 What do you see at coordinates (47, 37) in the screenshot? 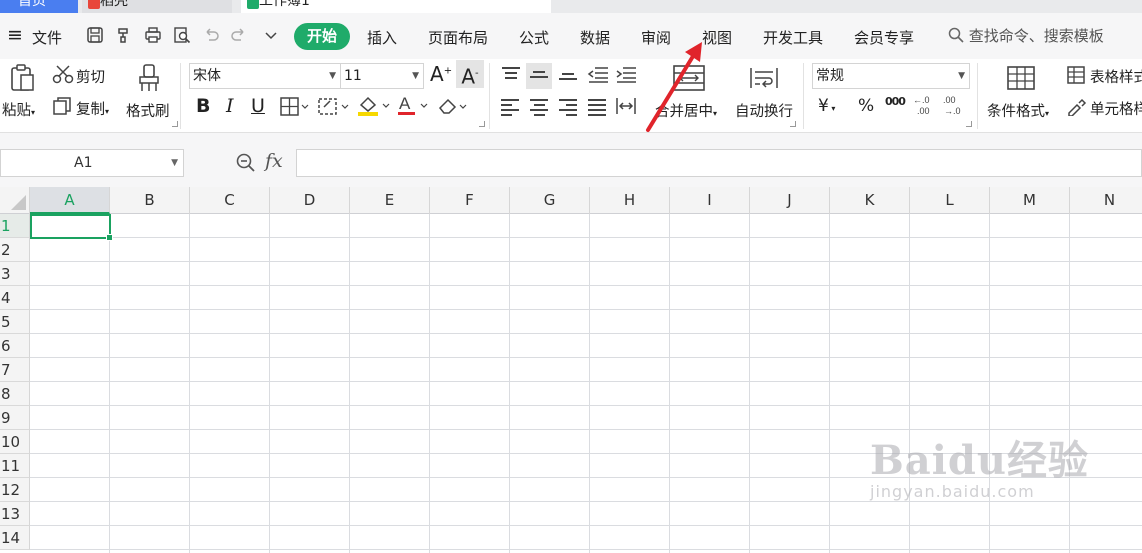
I see `menu-file: 文件` at bounding box center [47, 37].